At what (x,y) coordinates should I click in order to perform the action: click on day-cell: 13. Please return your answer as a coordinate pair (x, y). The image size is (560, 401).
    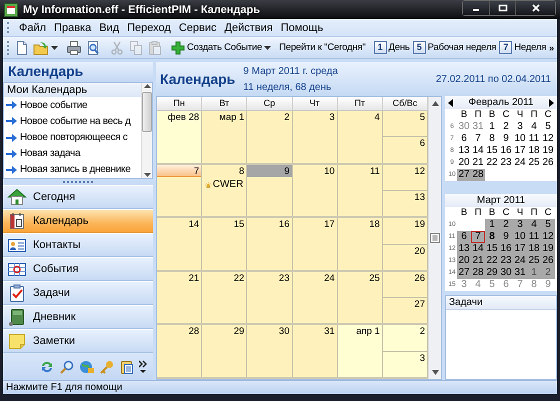
    Looking at the image, I should click on (405, 203).